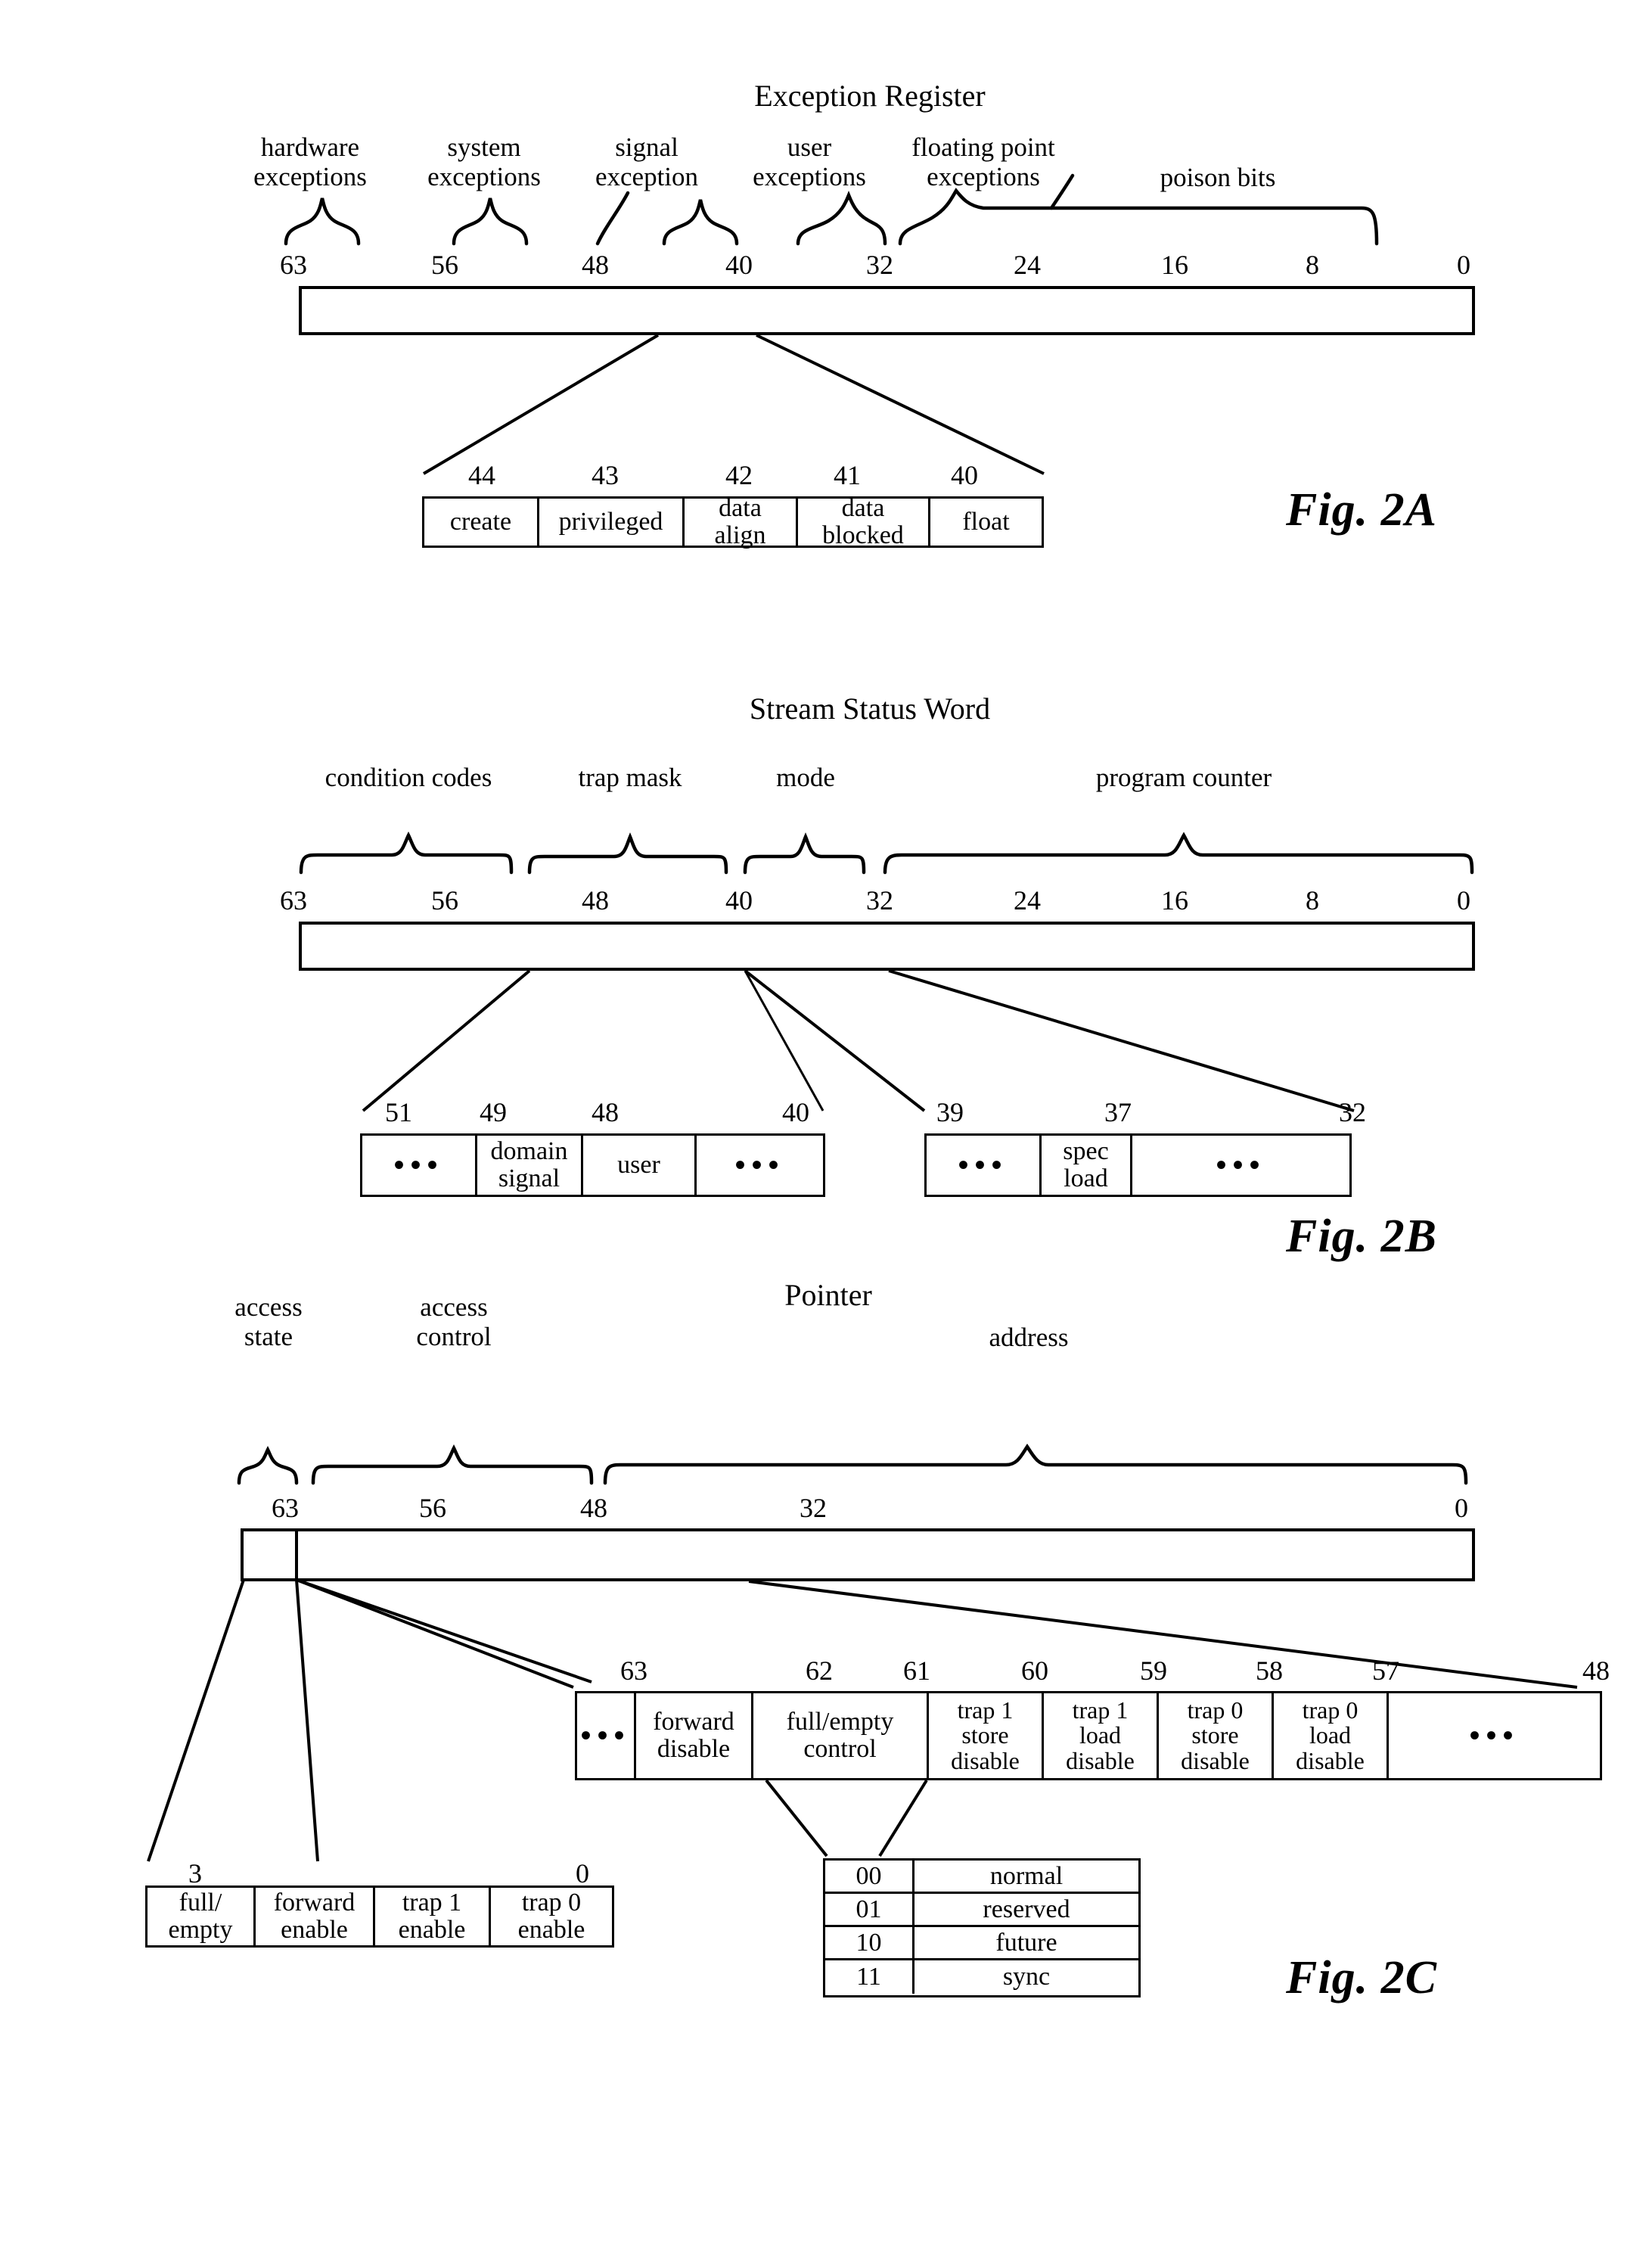  What do you see at coordinates (1034, 1670) in the screenshot?
I see `fig2c-ac-bit-label: 60` at bounding box center [1034, 1670].